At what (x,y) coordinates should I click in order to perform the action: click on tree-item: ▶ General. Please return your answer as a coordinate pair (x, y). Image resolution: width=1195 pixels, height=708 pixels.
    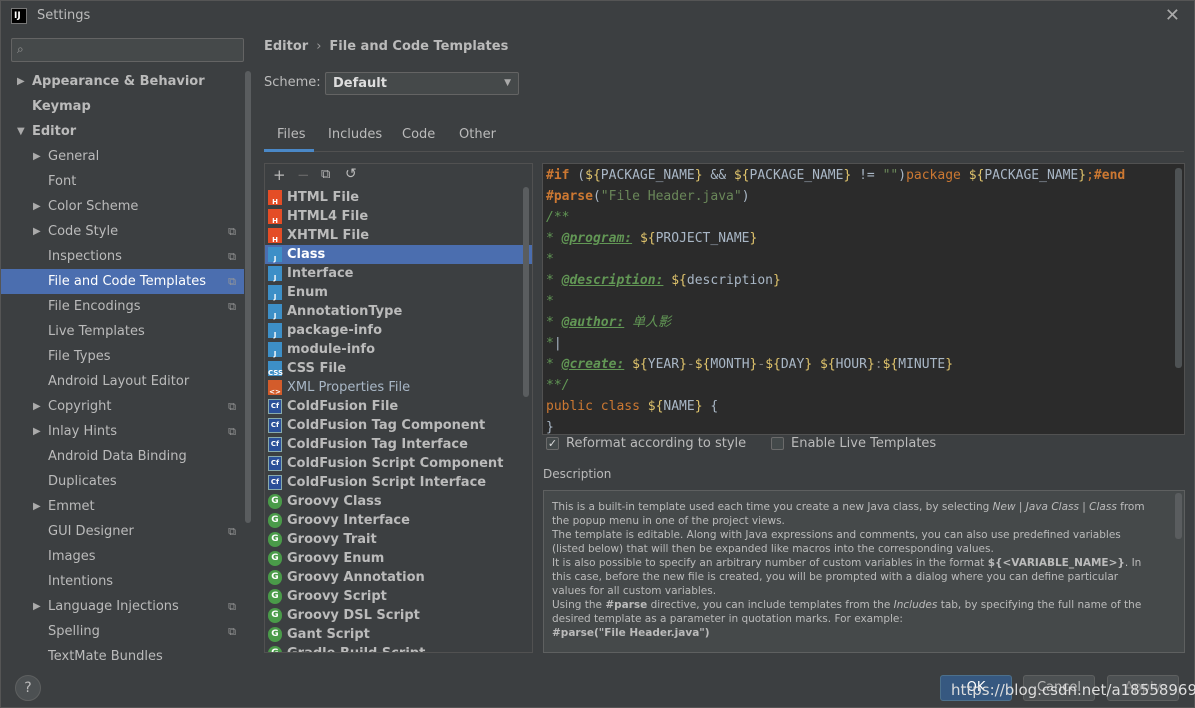
    Looking at the image, I should click on (122, 156).